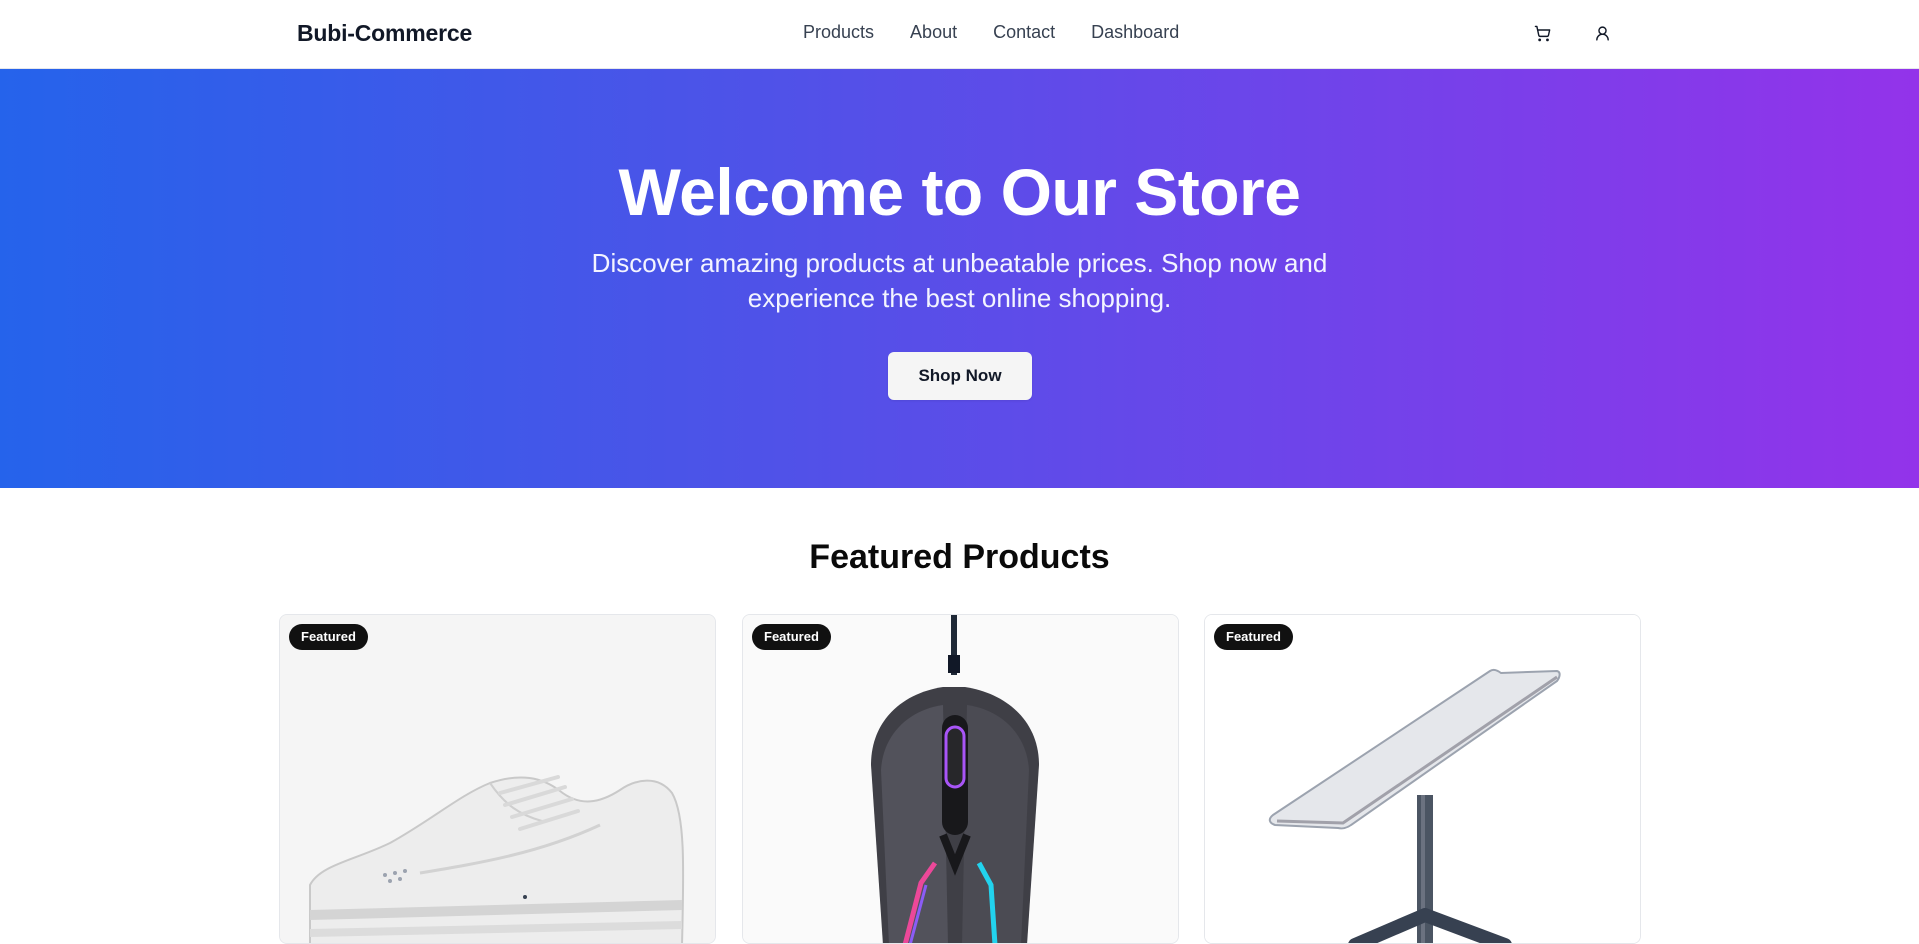  I want to click on nav-link-about: About, so click(933, 32).